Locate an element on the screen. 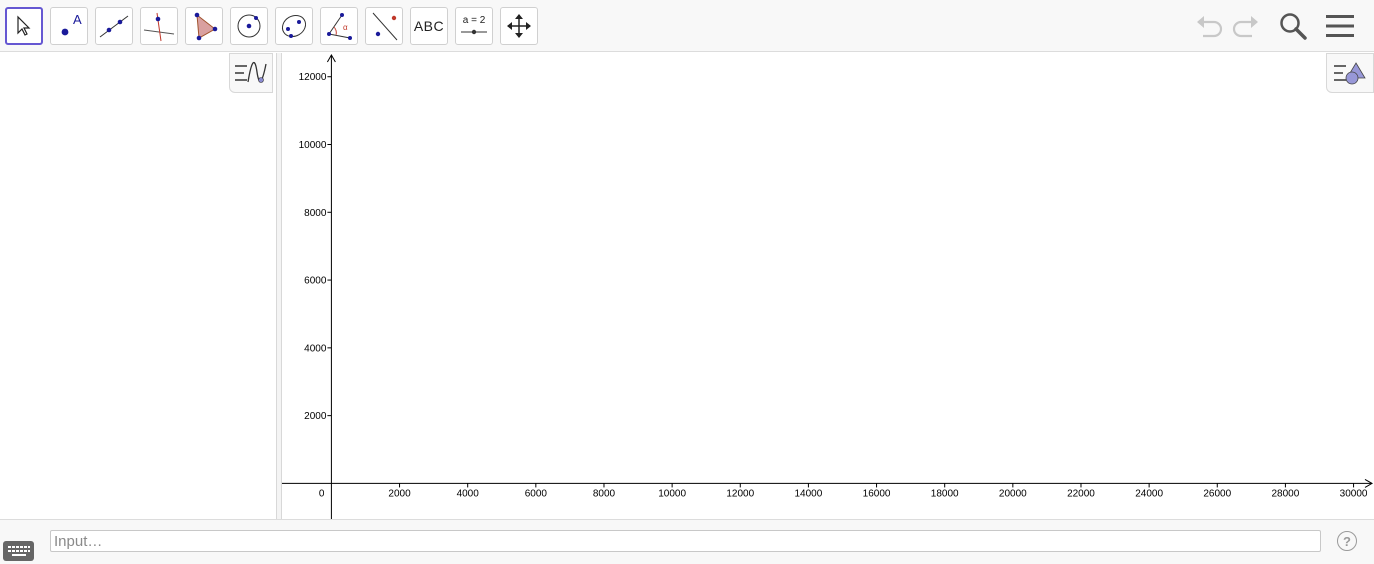  x-tick-label: 10000 is located at coordinates (672, 493).